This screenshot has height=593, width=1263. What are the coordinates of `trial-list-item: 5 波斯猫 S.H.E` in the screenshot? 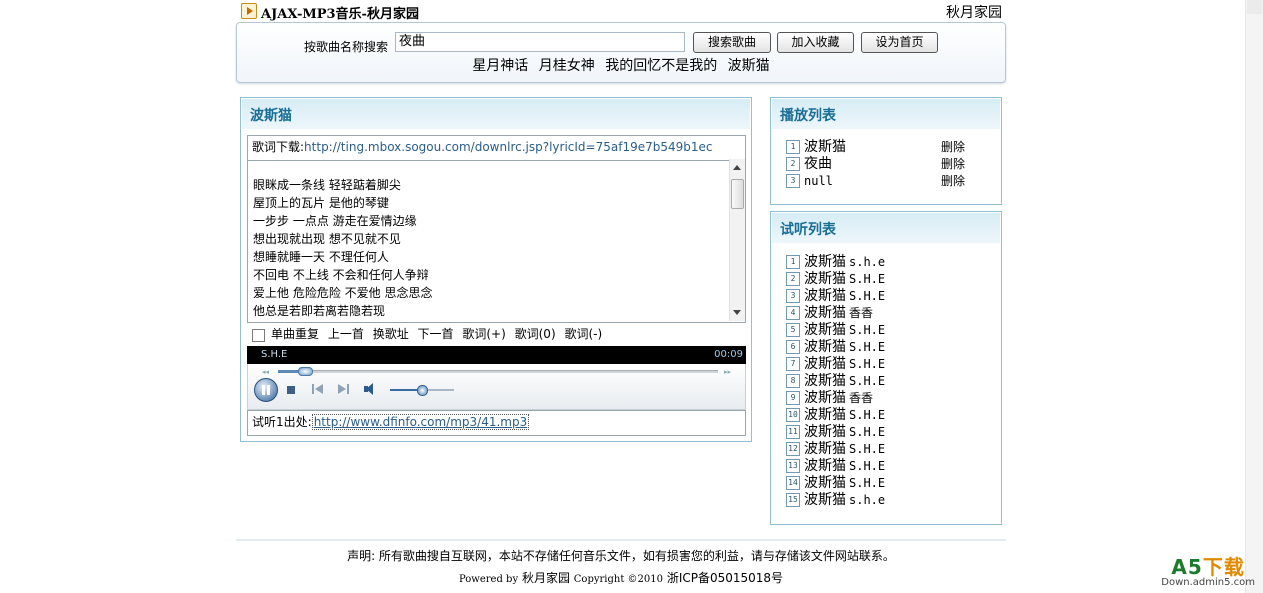 It's located at (886, 330).